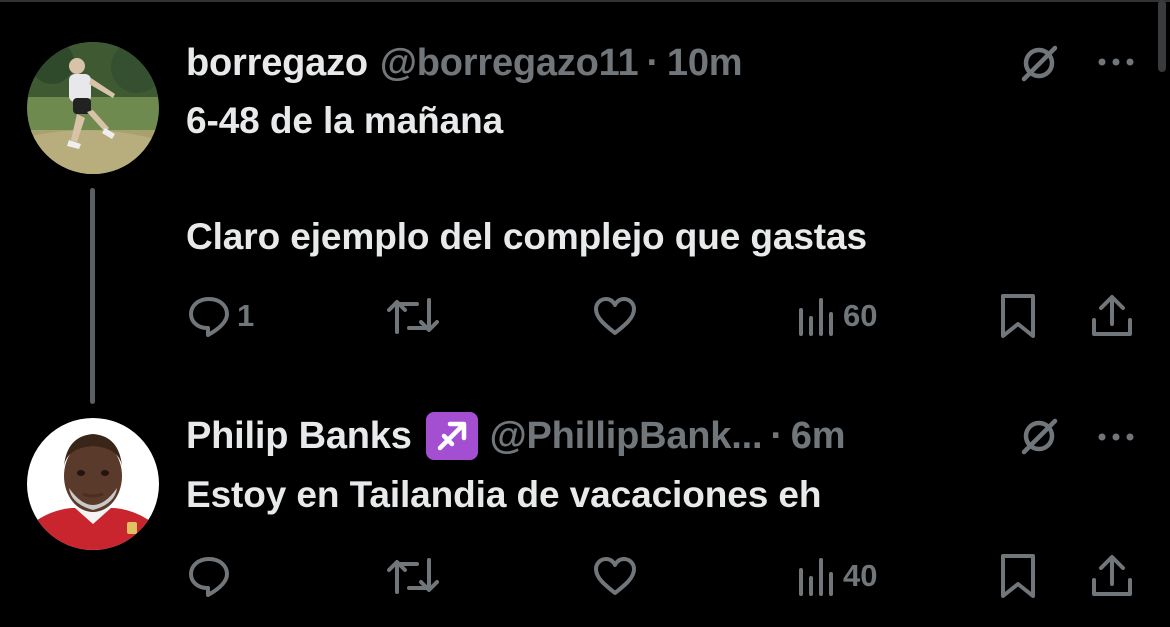 This screenshot has width=1170, height=627. What do you see at coordinates (818, 436) in the screenshot?
I see `timestamp: 6m` at bounding box center [818, 436].